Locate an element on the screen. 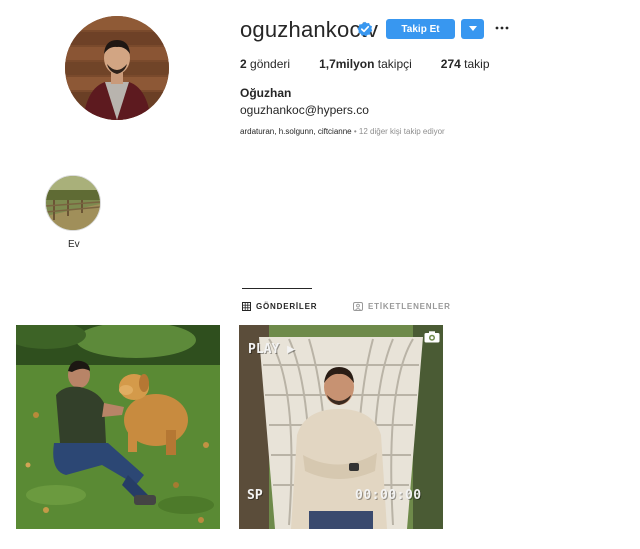  followed-by-more: • 12 diğer kişi takip ediyor is located at coordinates (399, 131).